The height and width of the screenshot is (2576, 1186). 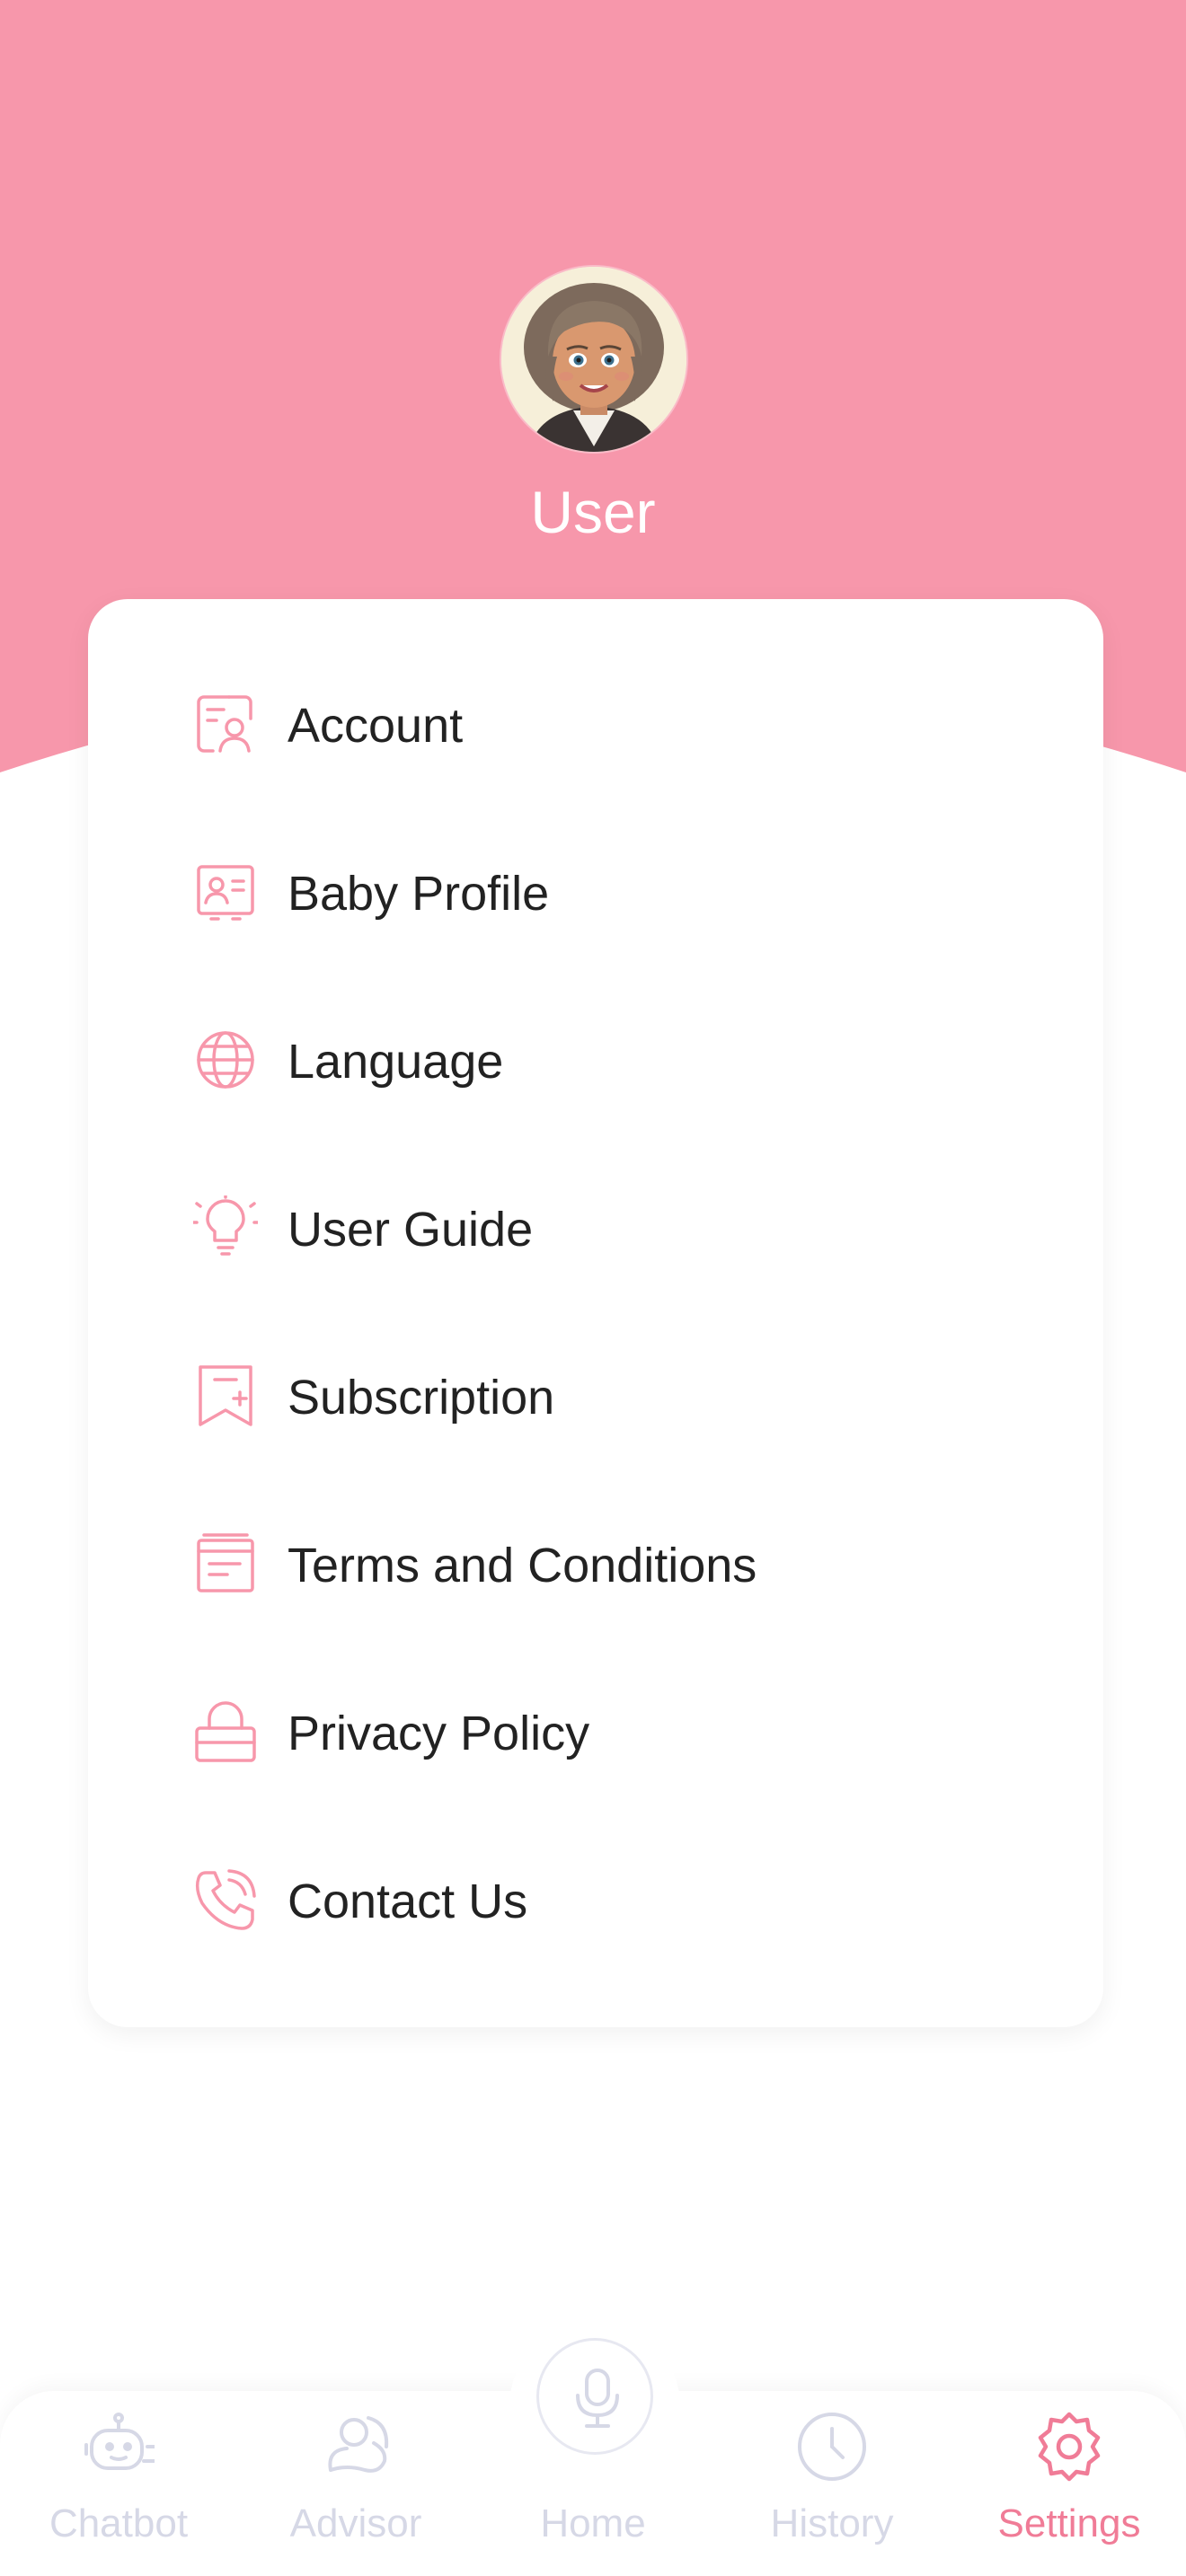 What do you see at coordinates (118, 2483) in the screenshot?
I see `tab-chatbot: Chatbot` at bounding box center [118, 2483].